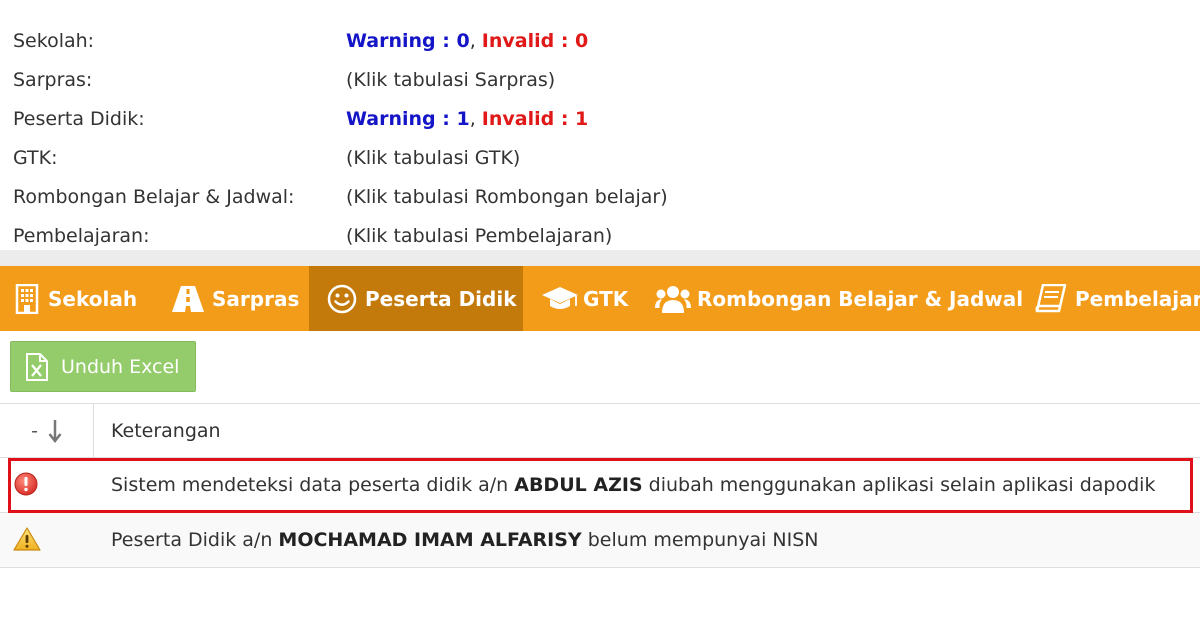 The width and height of the screenshot is (1200, 630). Describe the element at coordinates (54, 41) in the screenshot. I see `summary-label: Sekolah:` at that location.